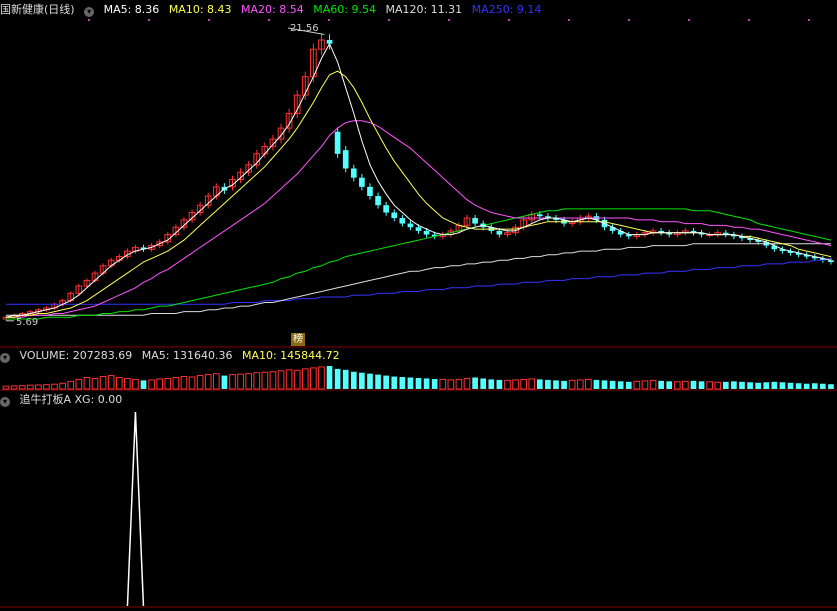 This screenshot has width=837, height=611. What do you see at coordinates (298, 339) in the screenshot?
I see `list-badge: 榜` at bounding box center [298, 339].